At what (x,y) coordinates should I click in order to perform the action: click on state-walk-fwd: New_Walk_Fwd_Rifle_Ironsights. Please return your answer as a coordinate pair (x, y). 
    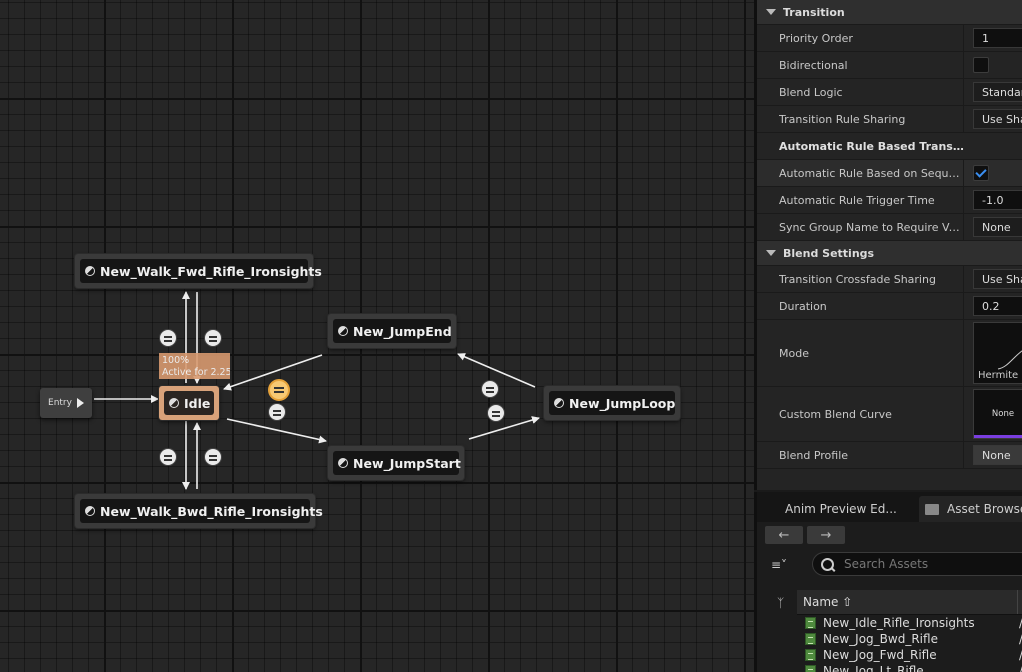
    Looking at the image, I should click on (198, 271).